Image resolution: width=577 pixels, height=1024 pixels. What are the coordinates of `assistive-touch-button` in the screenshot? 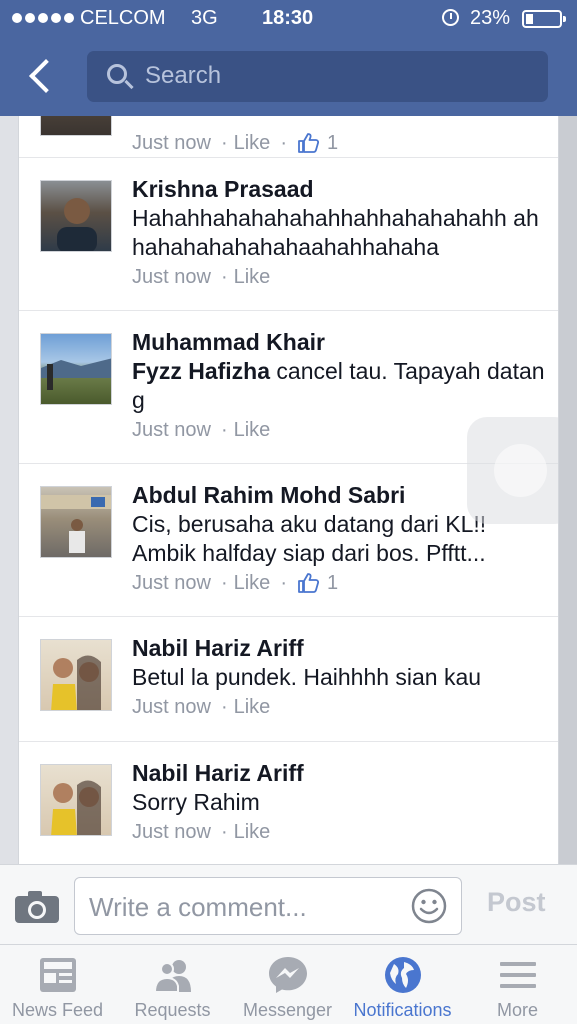 It's located at (512, 470).